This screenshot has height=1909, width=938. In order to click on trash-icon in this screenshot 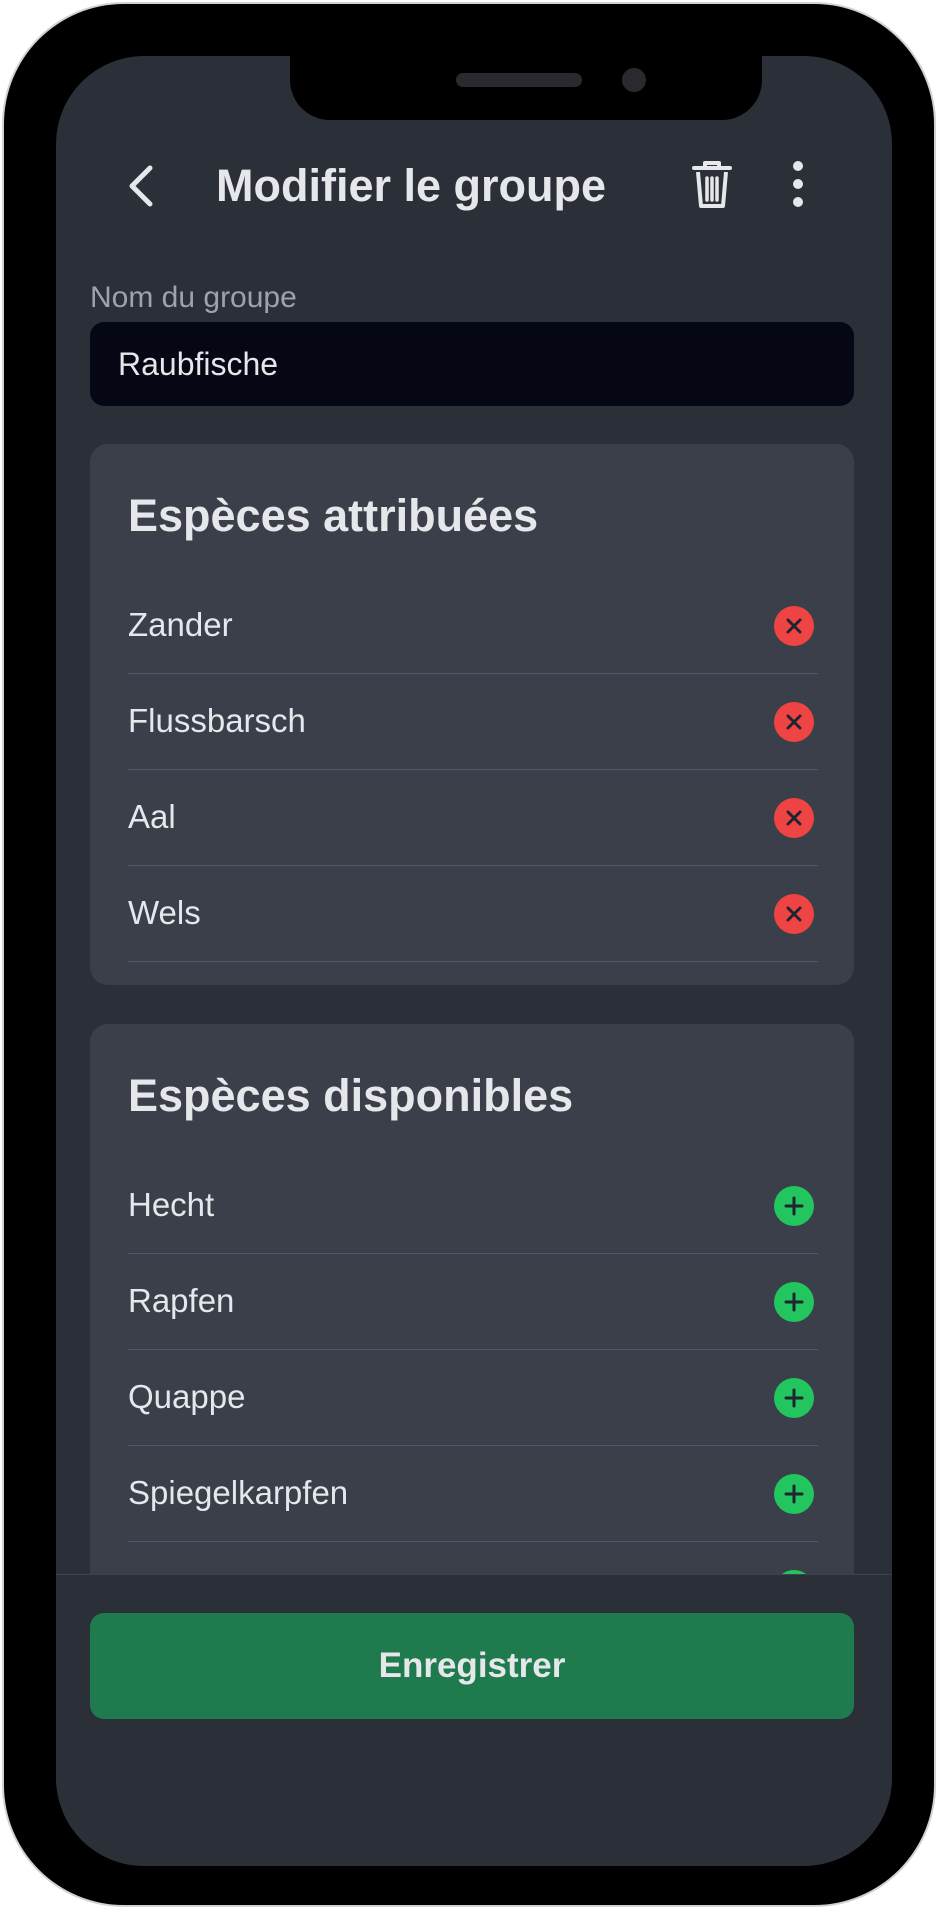, I will do `click(712, 184)`.